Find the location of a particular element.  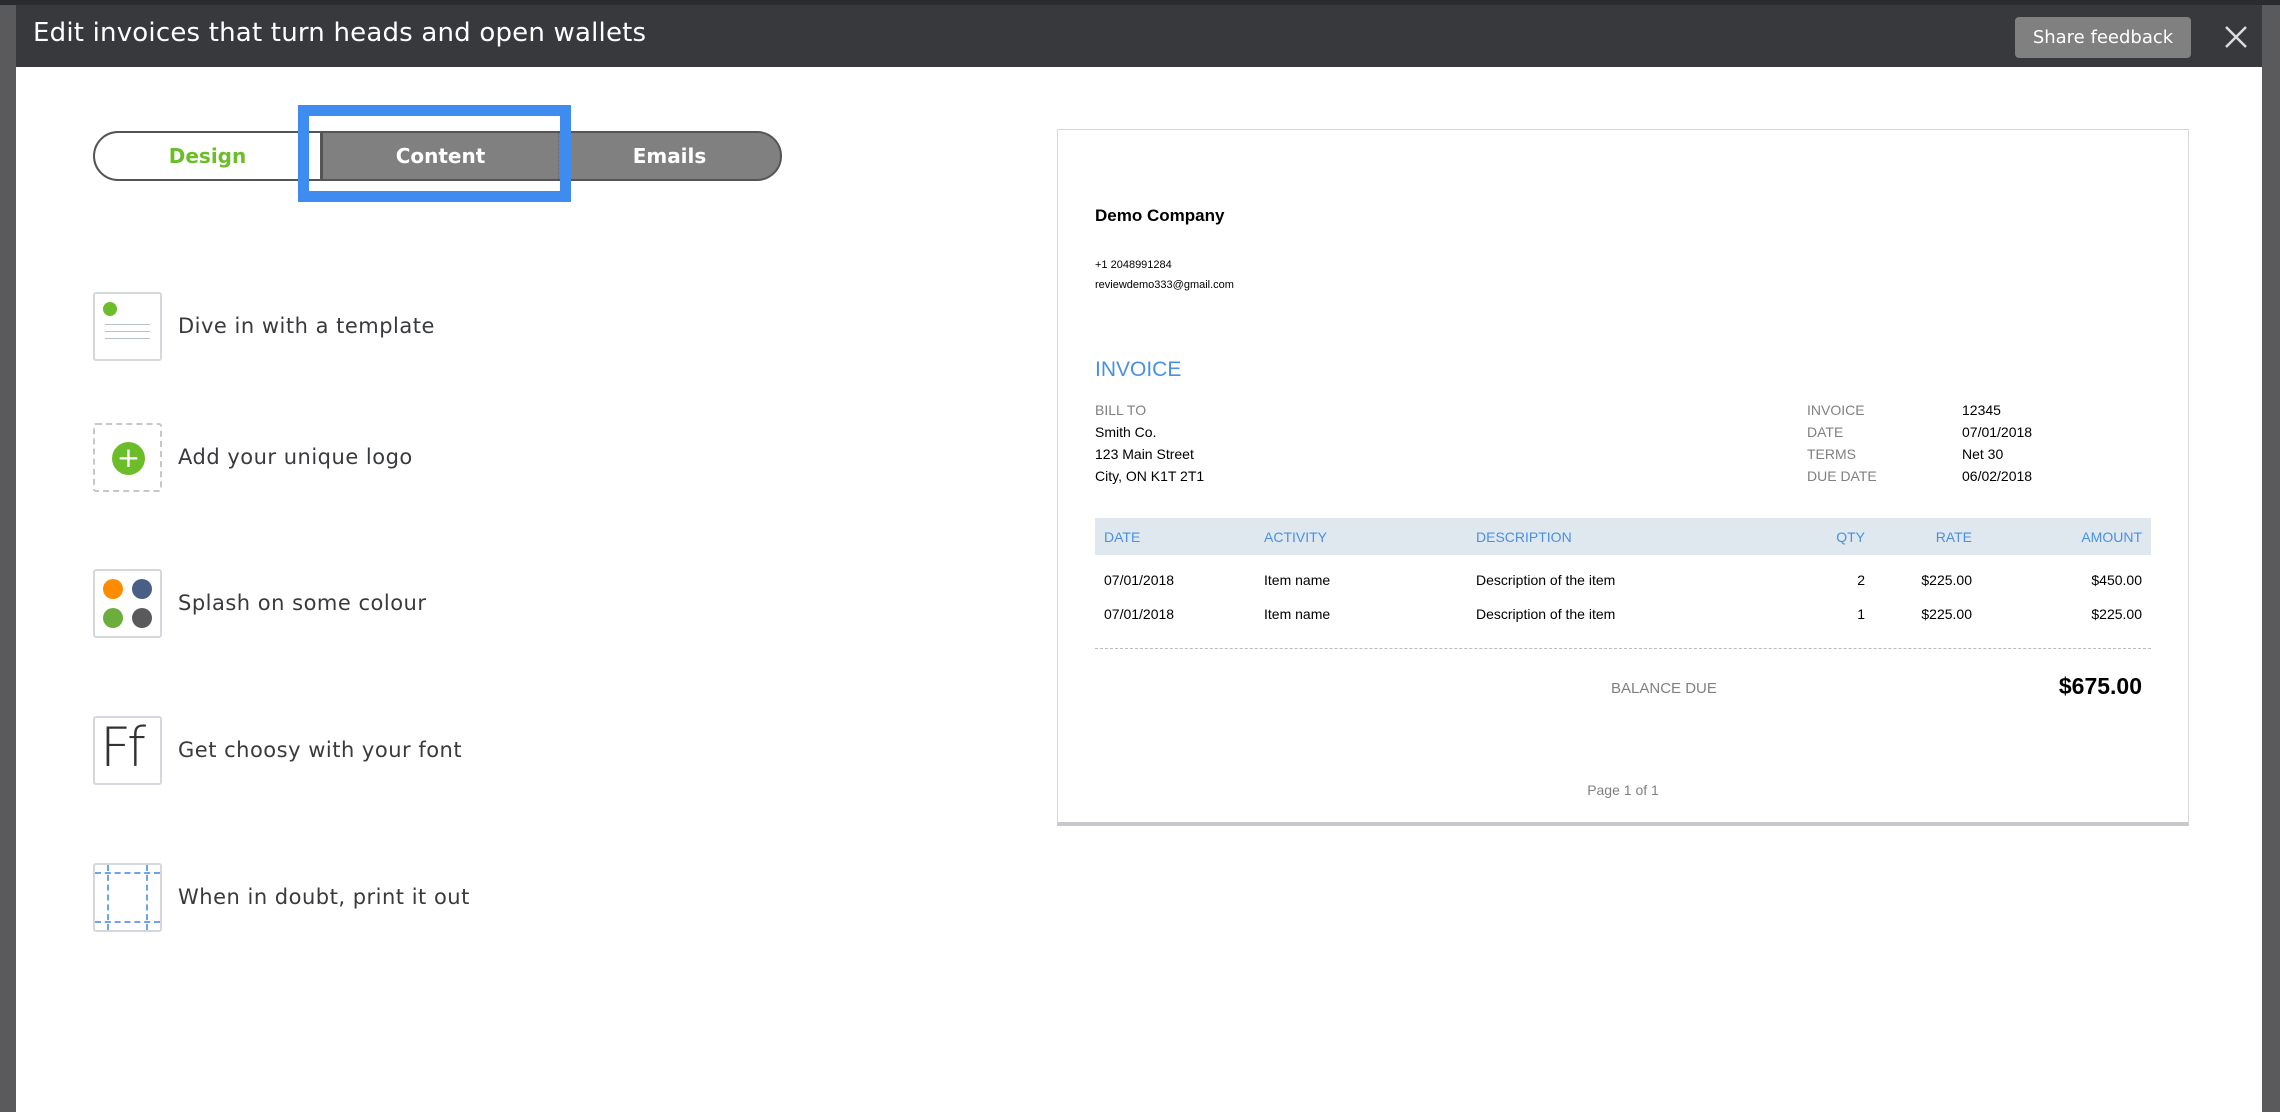

feature-template: Dive in with a template is located at coordinates (264, 326).